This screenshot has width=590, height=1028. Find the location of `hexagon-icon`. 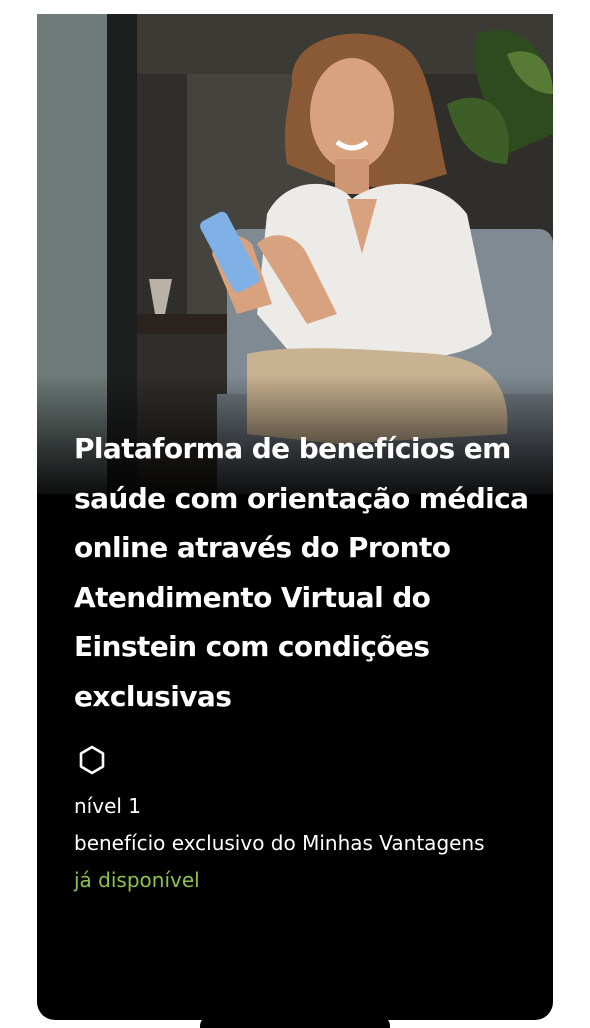

hexagon-icon is located at coordinates (92, 760).